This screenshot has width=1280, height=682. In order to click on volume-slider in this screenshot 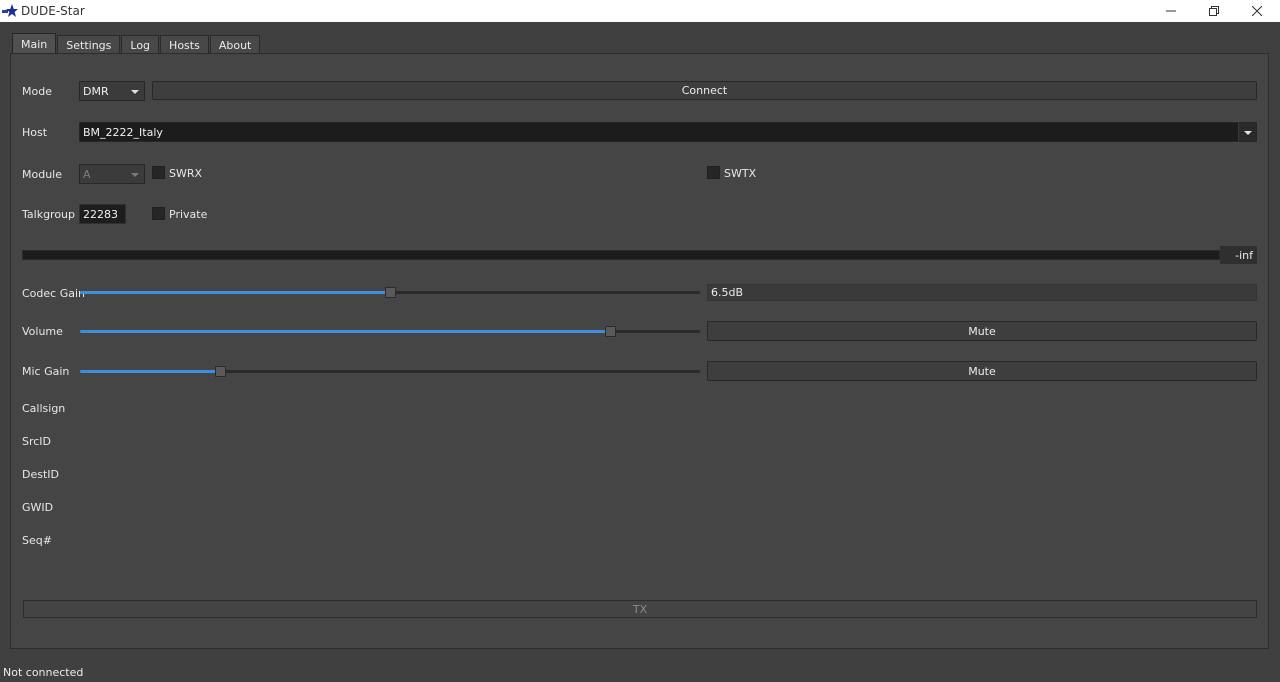, I will do `click(390, 331)`.